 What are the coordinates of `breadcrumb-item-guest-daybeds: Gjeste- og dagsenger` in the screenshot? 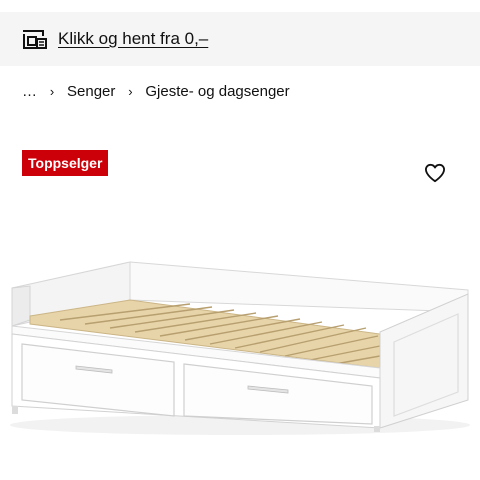 It's located at (217, 91).